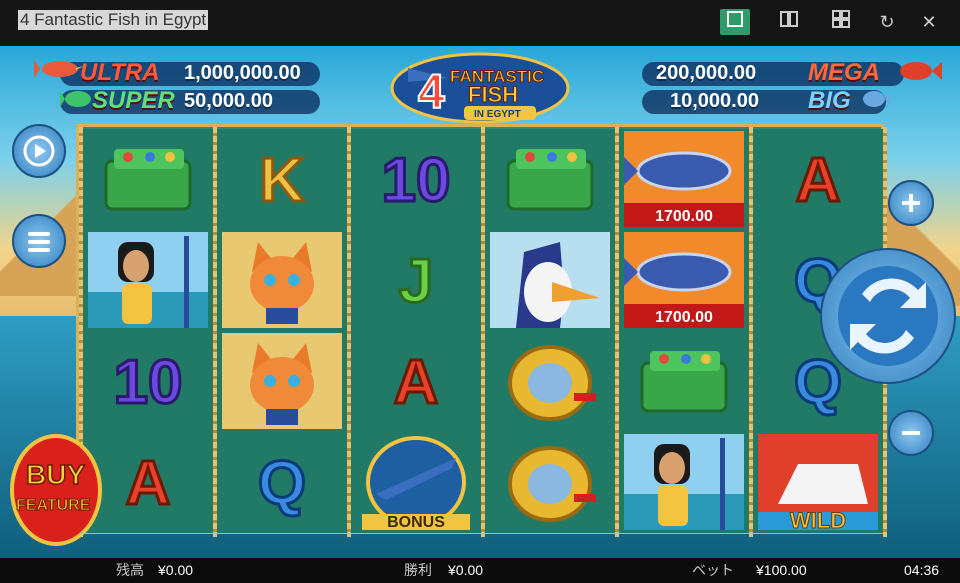  I want to click on status-bar: 残高 ¥0.00 勝利 ¥0.00 ベット ¥100.00 04:36, so click(480, 570).